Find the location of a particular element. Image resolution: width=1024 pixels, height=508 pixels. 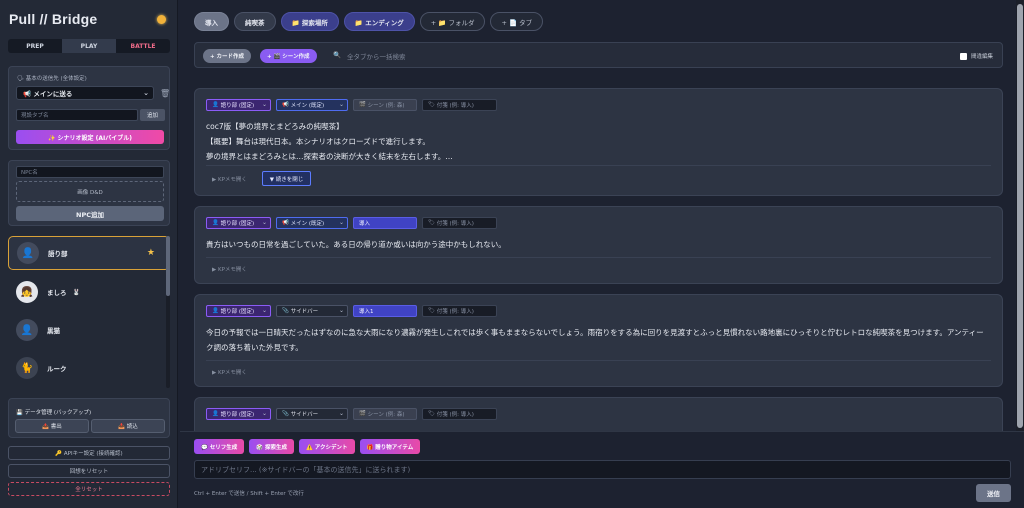

full-reset-button: 全リセット is located at coordinates (89, 489).